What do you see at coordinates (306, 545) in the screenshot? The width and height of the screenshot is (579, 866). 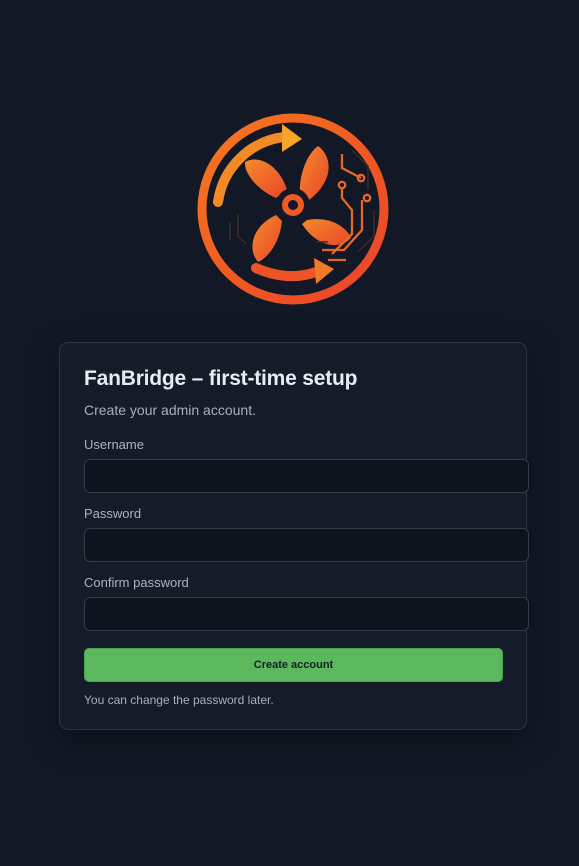 I see `password-input` at bounding box center [306, 545].